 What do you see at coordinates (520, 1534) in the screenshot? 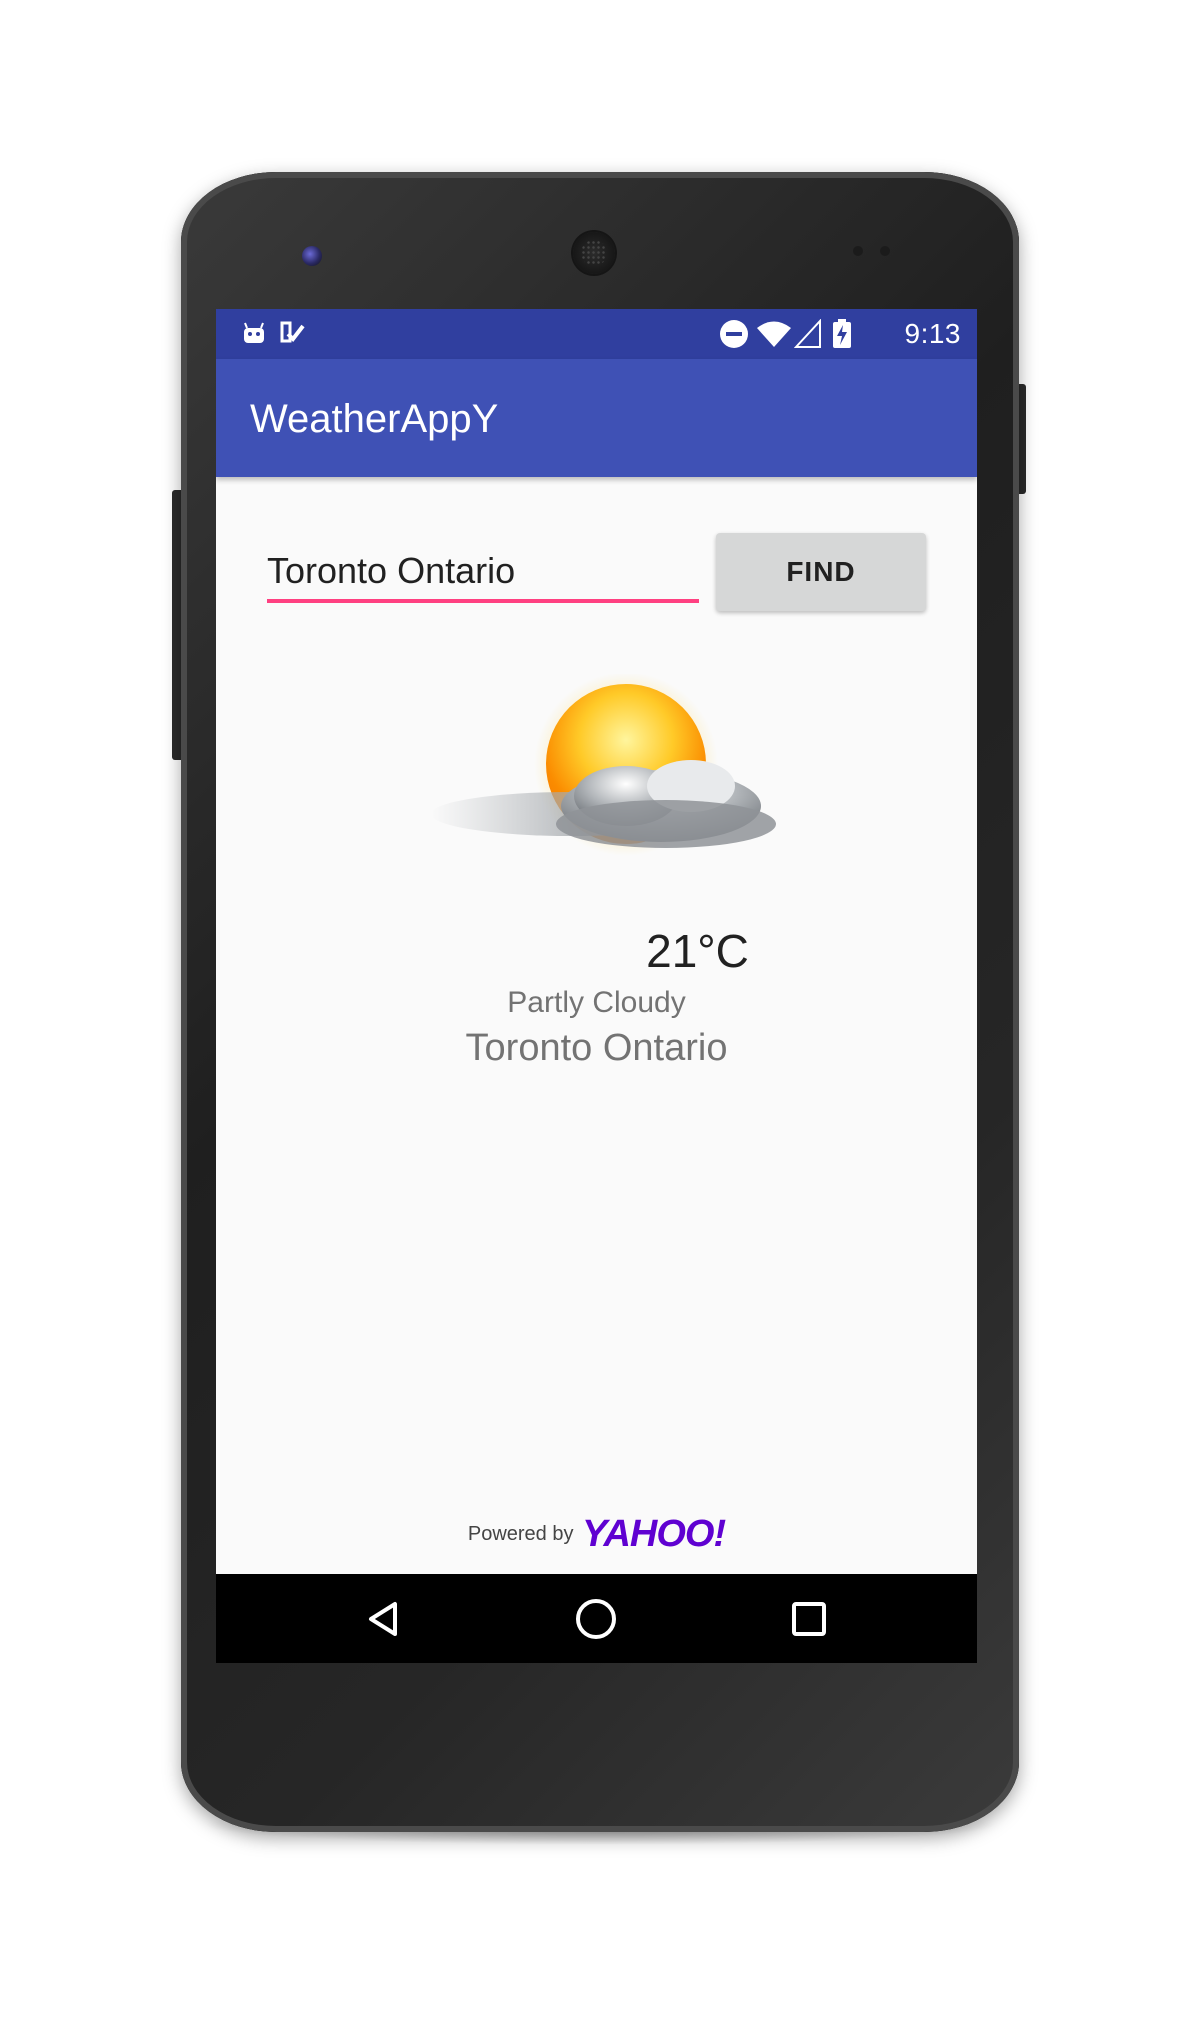
I see `powered-by-label: Powered by` at bounding box center [520, 1534].